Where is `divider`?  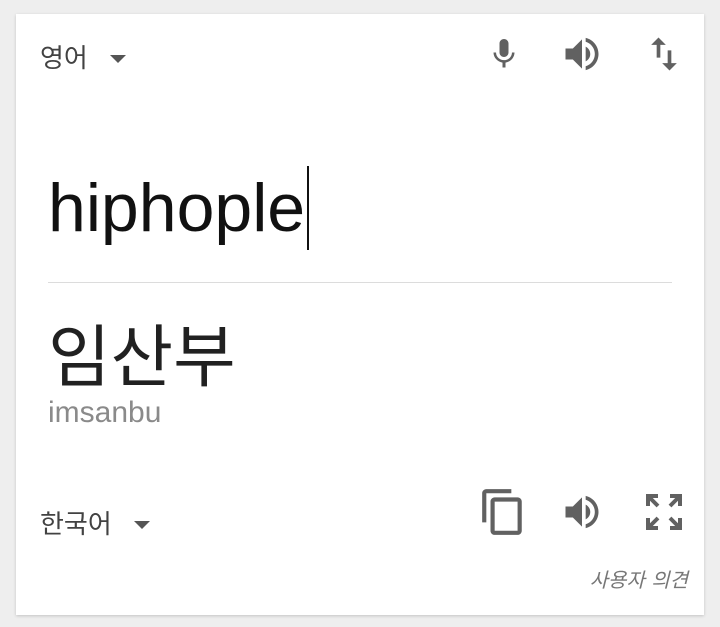 divider is located at coordinates (360, 282).